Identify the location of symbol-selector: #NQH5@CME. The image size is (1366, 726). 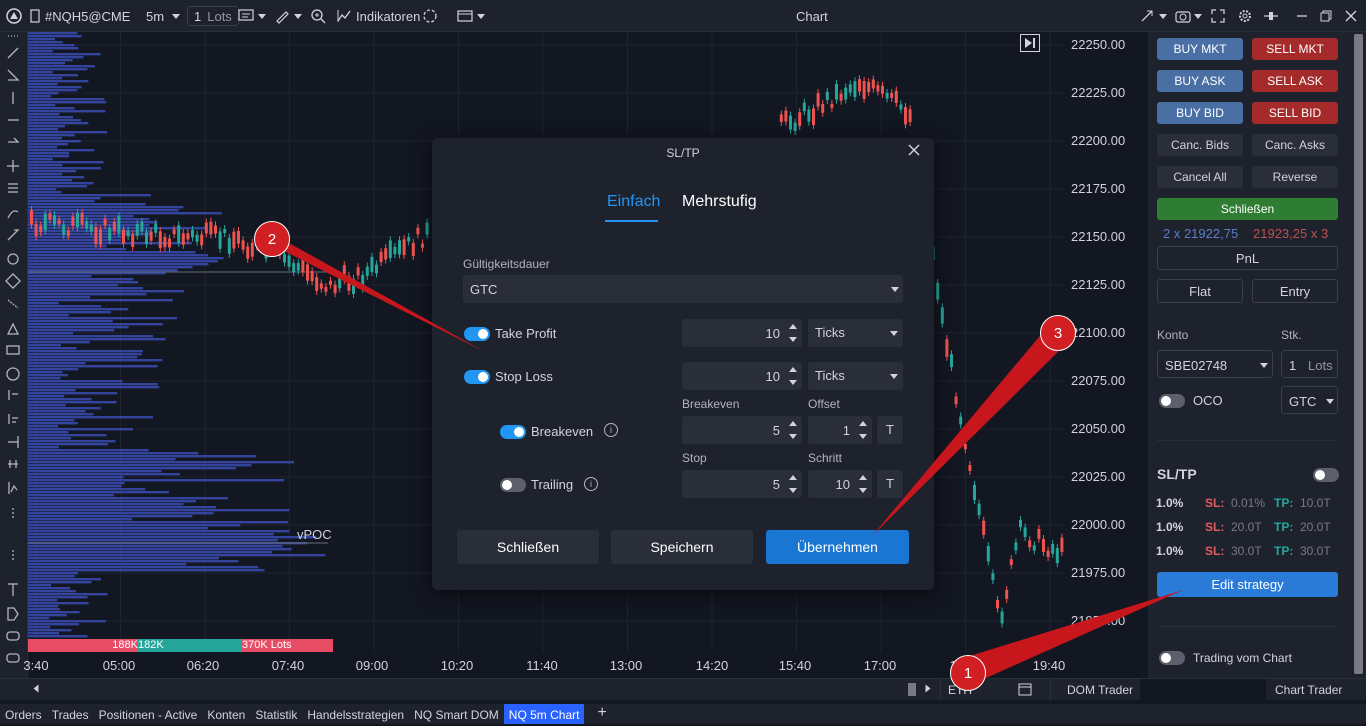
(80, 16).